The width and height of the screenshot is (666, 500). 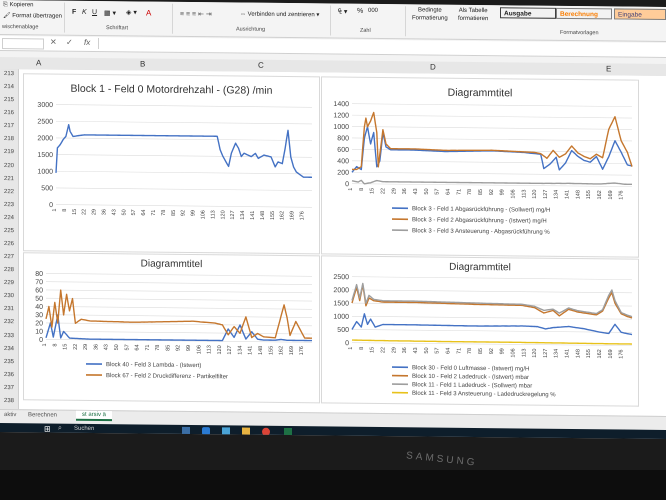 What do you see at coordinates (87, 42) in the screenshot?
I see `function-icon: fx` at bounding box center [87, 42].